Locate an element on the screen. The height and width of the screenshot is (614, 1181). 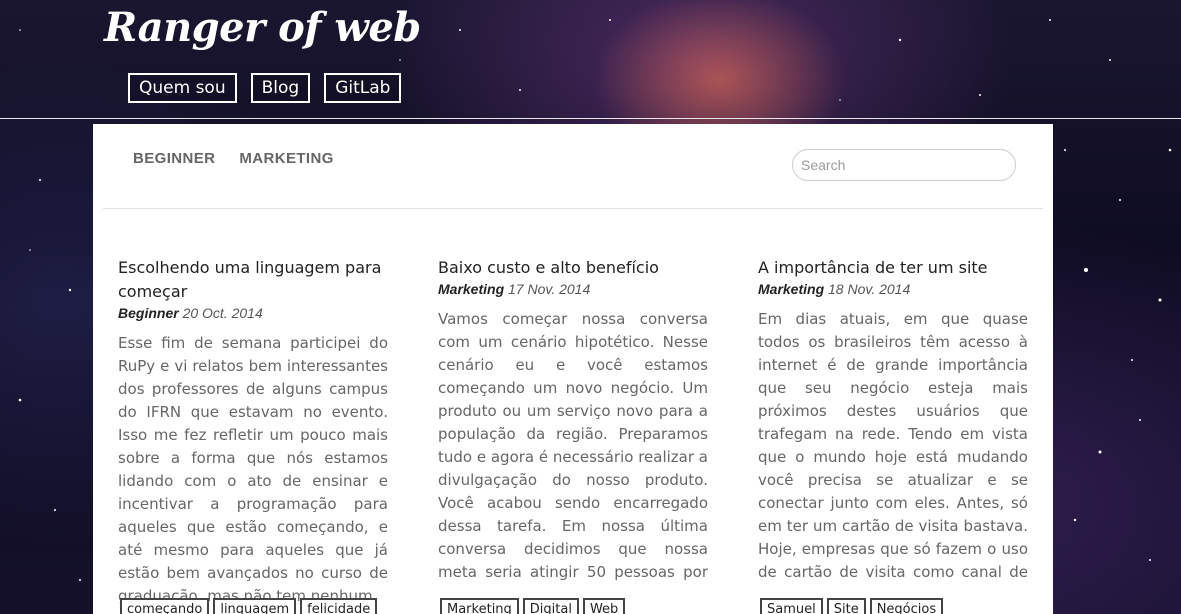
post-date: 20 Oct. 2014 is located at coordinates (222, 313).